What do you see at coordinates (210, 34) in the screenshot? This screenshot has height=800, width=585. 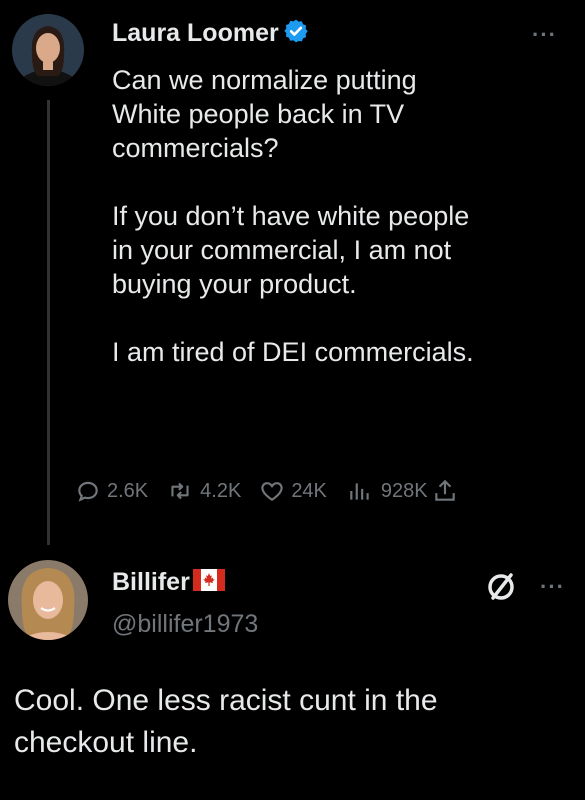 I see `author-name: Laura Loomer` at bounding box center [210, 34].